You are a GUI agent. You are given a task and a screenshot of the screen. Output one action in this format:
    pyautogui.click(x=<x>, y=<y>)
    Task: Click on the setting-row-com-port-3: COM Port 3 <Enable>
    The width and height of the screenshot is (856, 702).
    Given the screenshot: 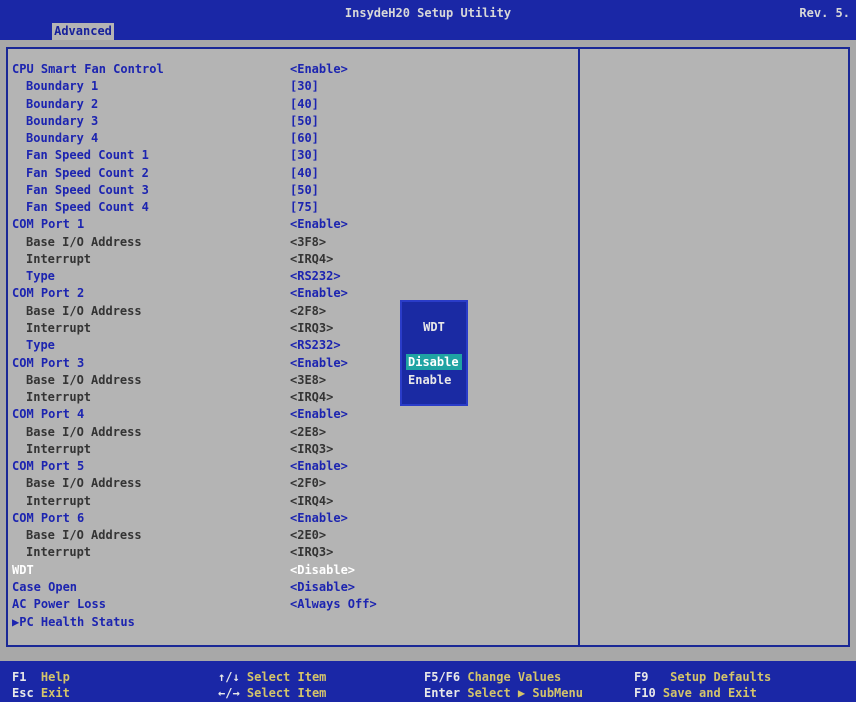 What is the action you would take?
    pyautogui.click(x=293, y=363)
    